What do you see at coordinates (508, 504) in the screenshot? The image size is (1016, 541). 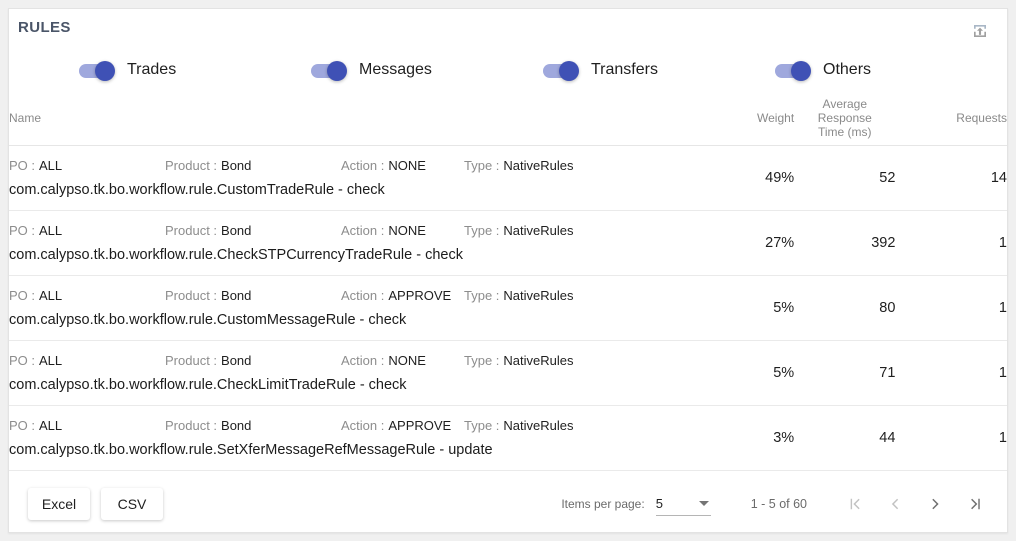 I see `card-footer: Excel CSV Items per page: 5 1 - 5 of 60` at bounding box center [508, 504].